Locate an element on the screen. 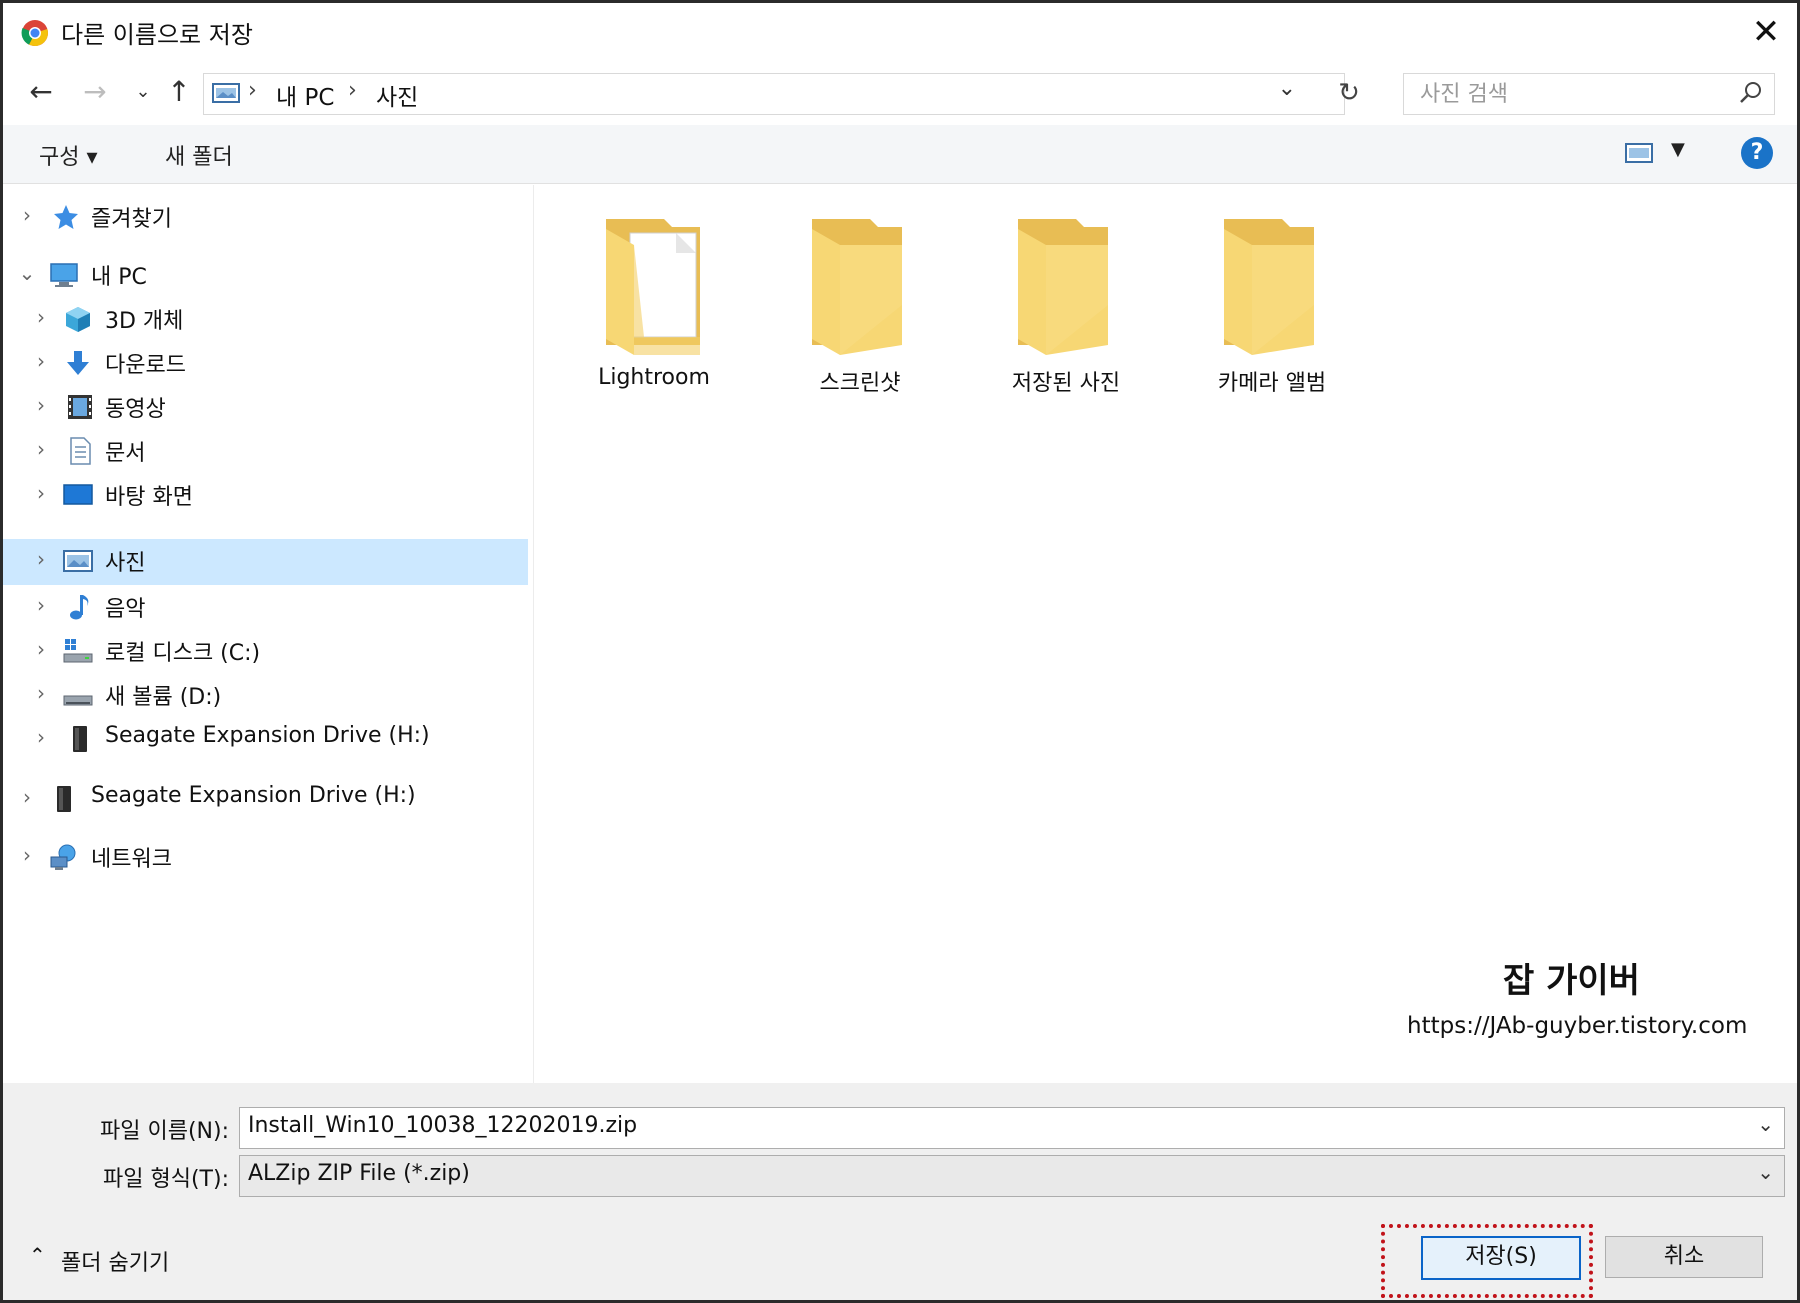  new-folder-button: 새 폴더 is located at coordinates (199, 155).